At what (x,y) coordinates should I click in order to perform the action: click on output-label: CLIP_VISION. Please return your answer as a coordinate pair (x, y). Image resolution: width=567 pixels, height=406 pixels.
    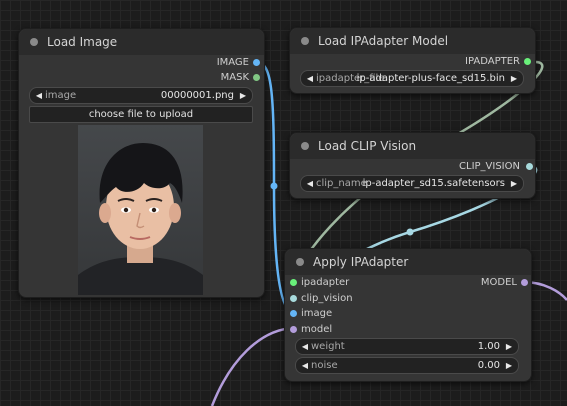
    Looking at the image, I should click on (489, 166).